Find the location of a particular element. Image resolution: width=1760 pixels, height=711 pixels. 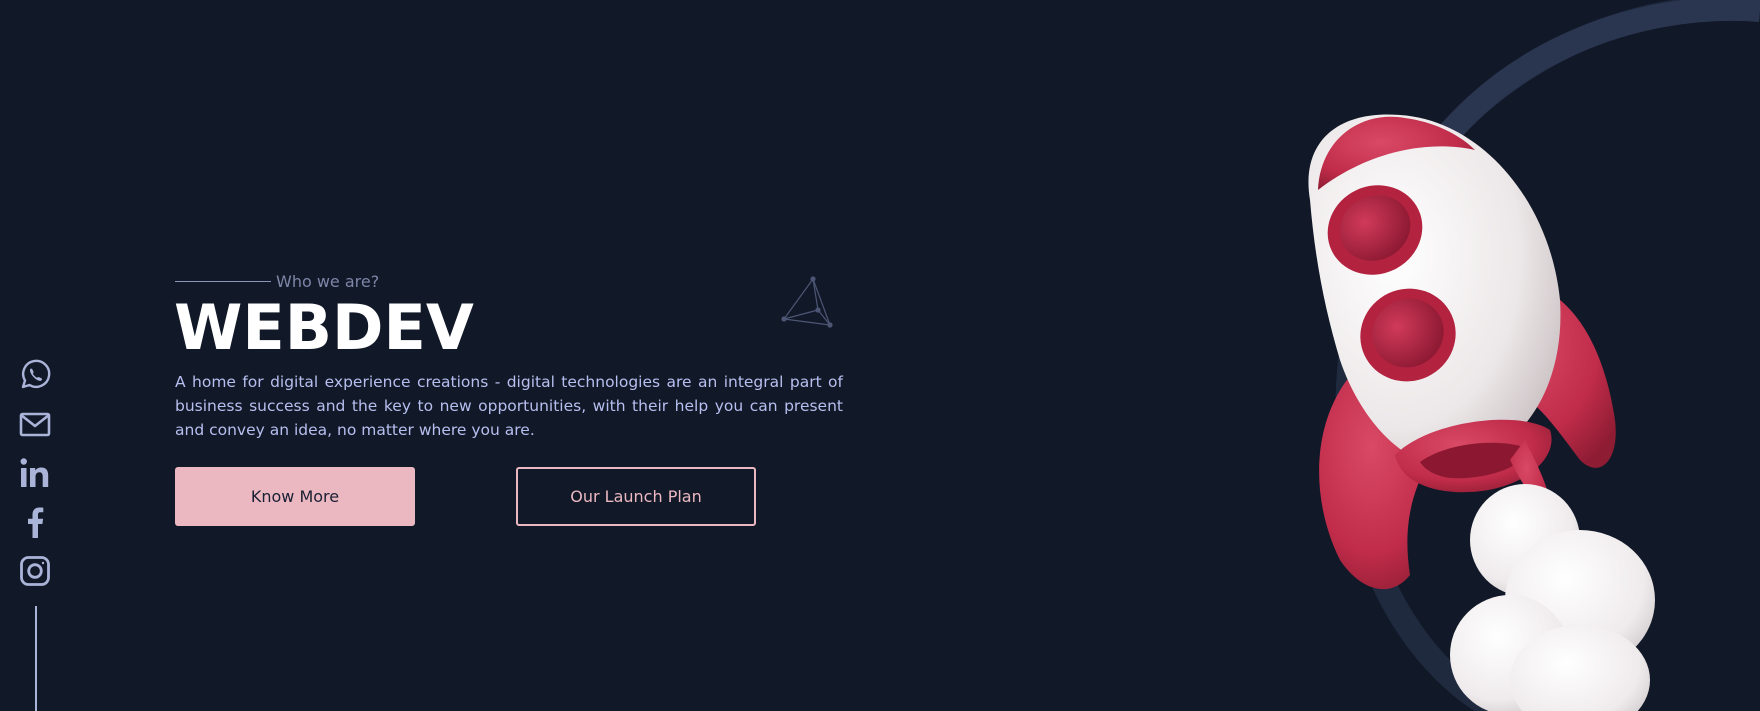

whatsapp-link is located at coordinates (35, 375).